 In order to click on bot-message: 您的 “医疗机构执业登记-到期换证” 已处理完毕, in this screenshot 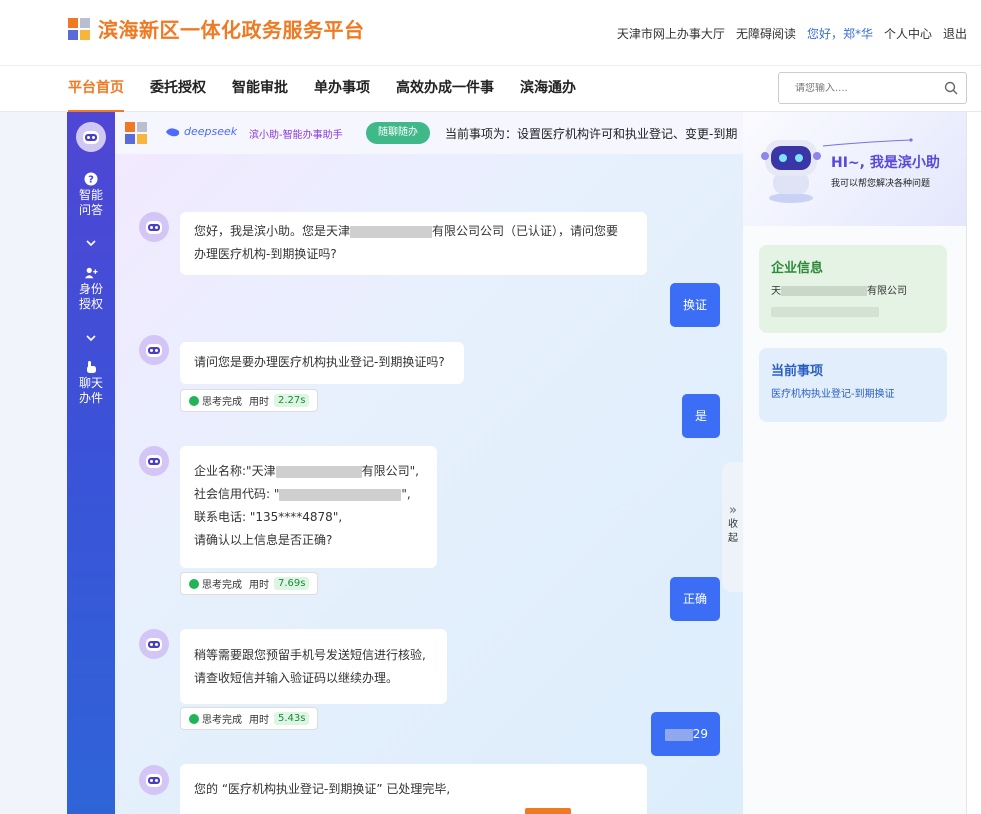, I will do `click(413, 789)`.